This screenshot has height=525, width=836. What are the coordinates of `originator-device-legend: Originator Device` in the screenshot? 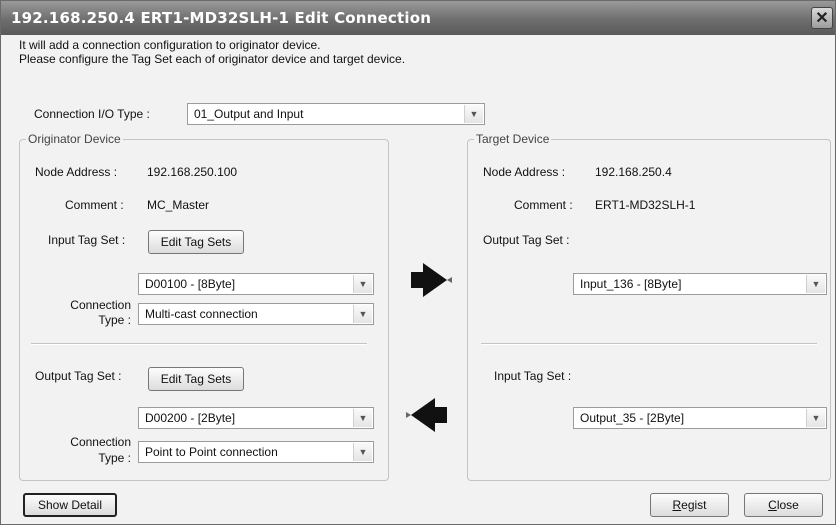 It's located at (74, 139).